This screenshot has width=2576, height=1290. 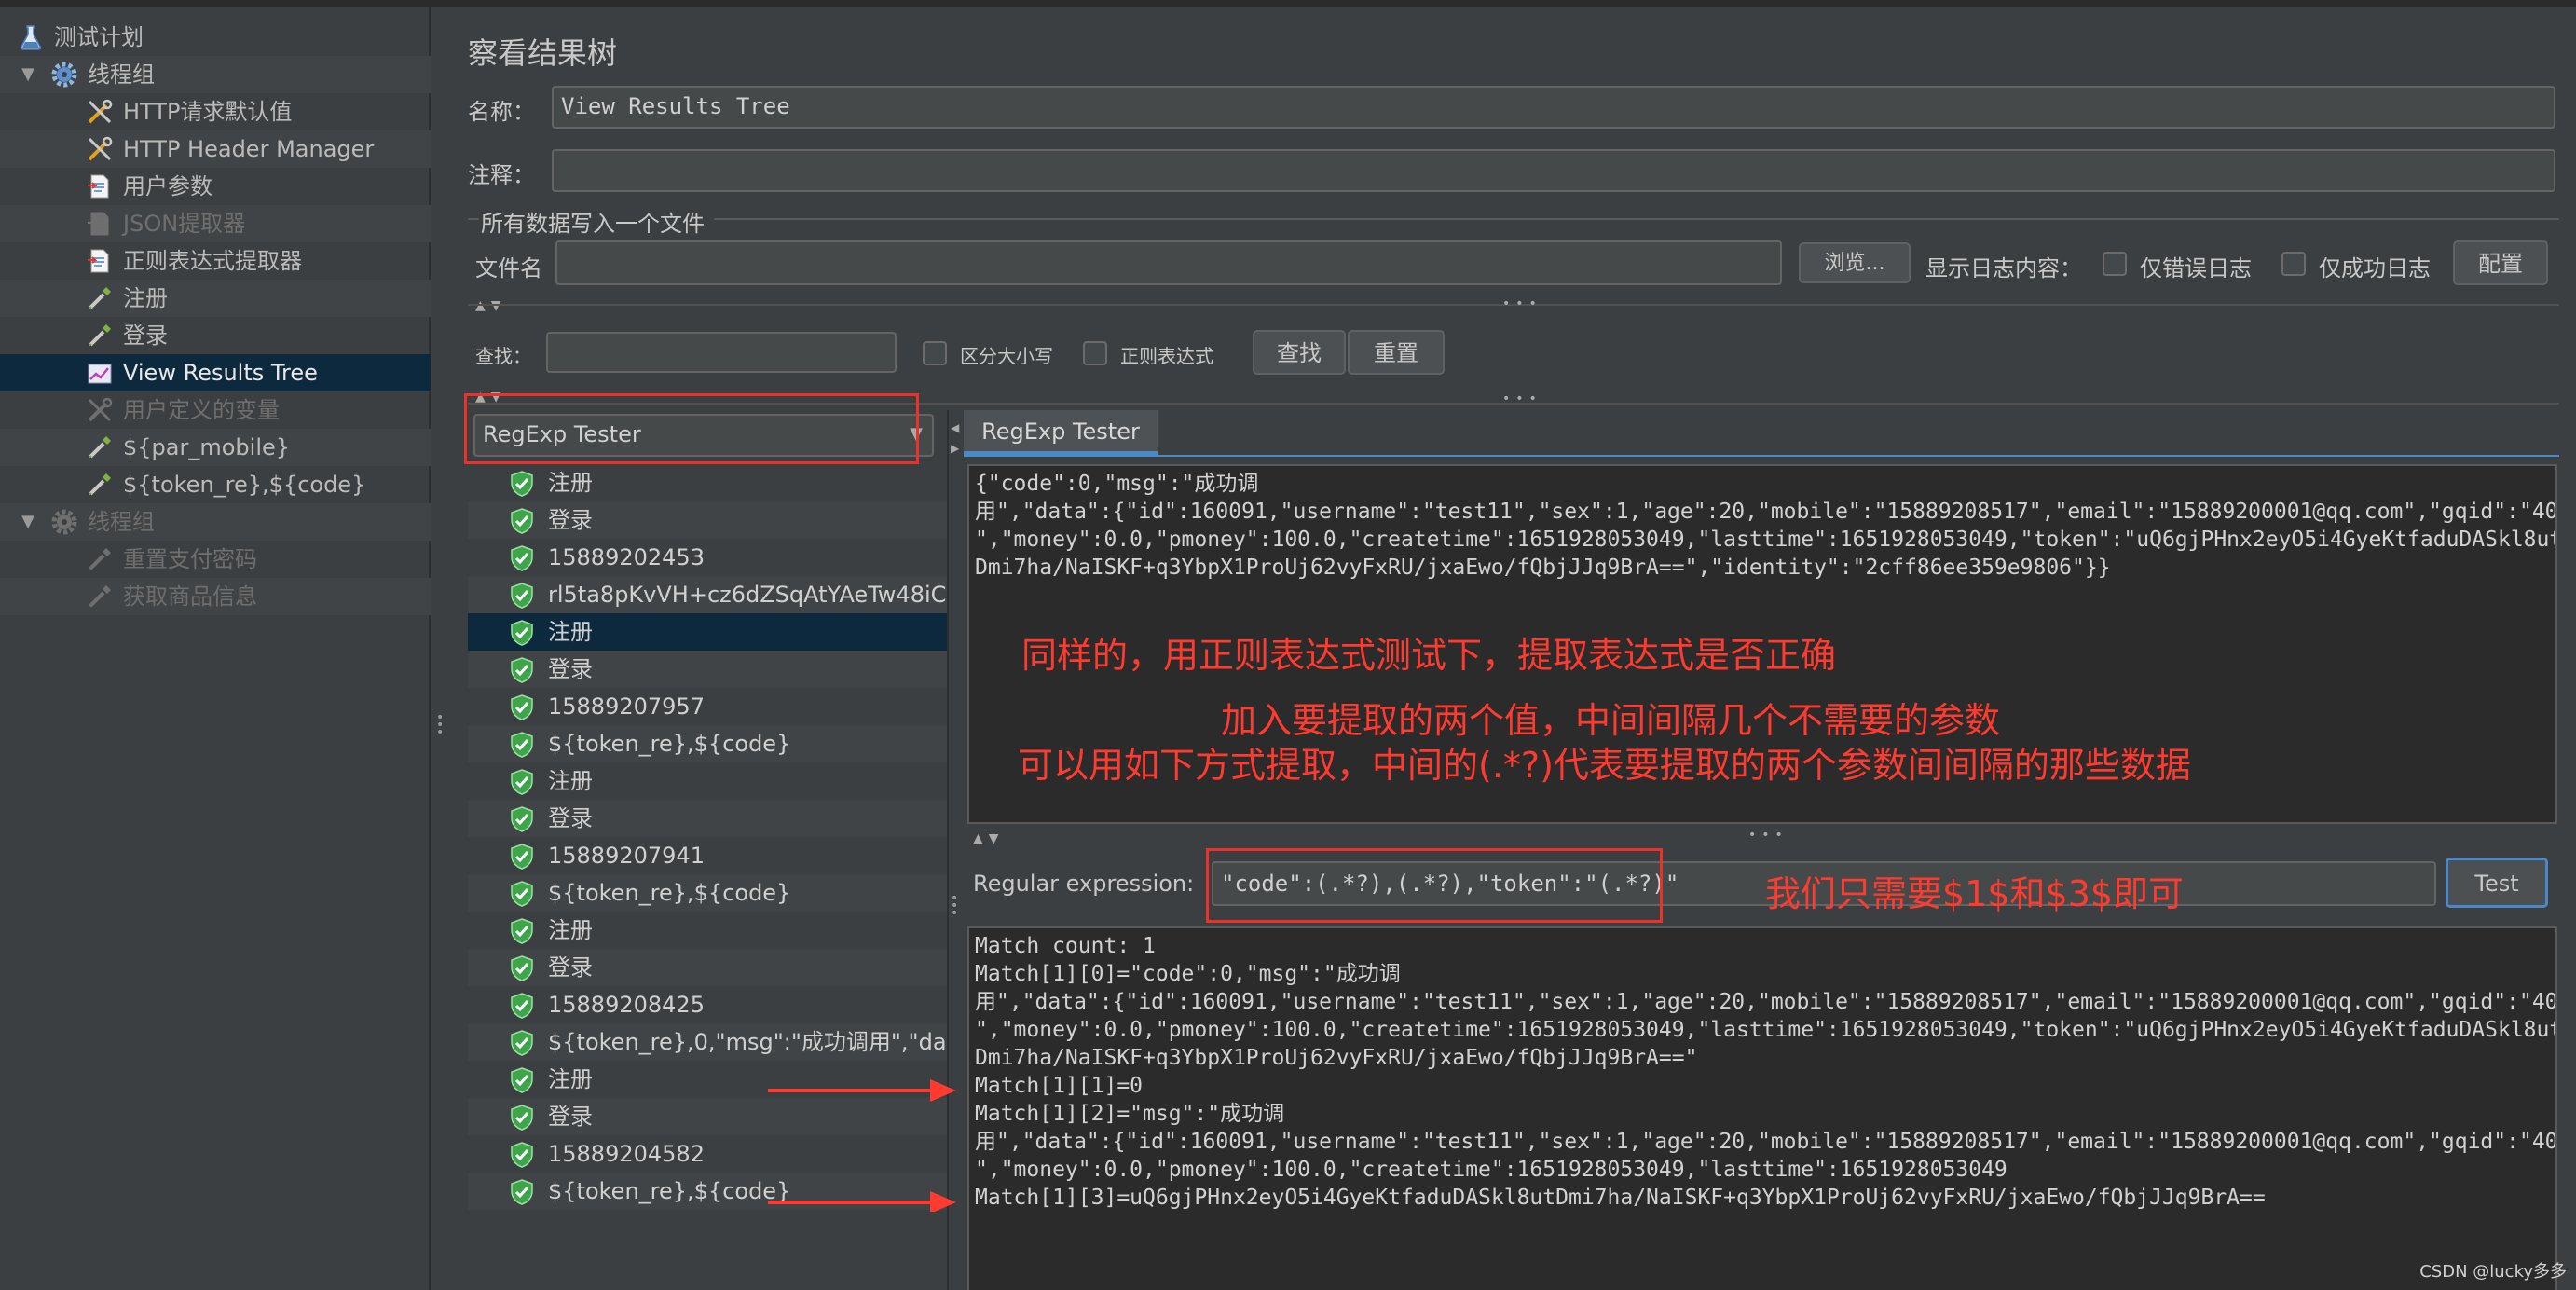 What do you see at coordinates (2293, 264) in the screenshot?
I see `success-only-checkbox` at bounding box center [2293, 264].